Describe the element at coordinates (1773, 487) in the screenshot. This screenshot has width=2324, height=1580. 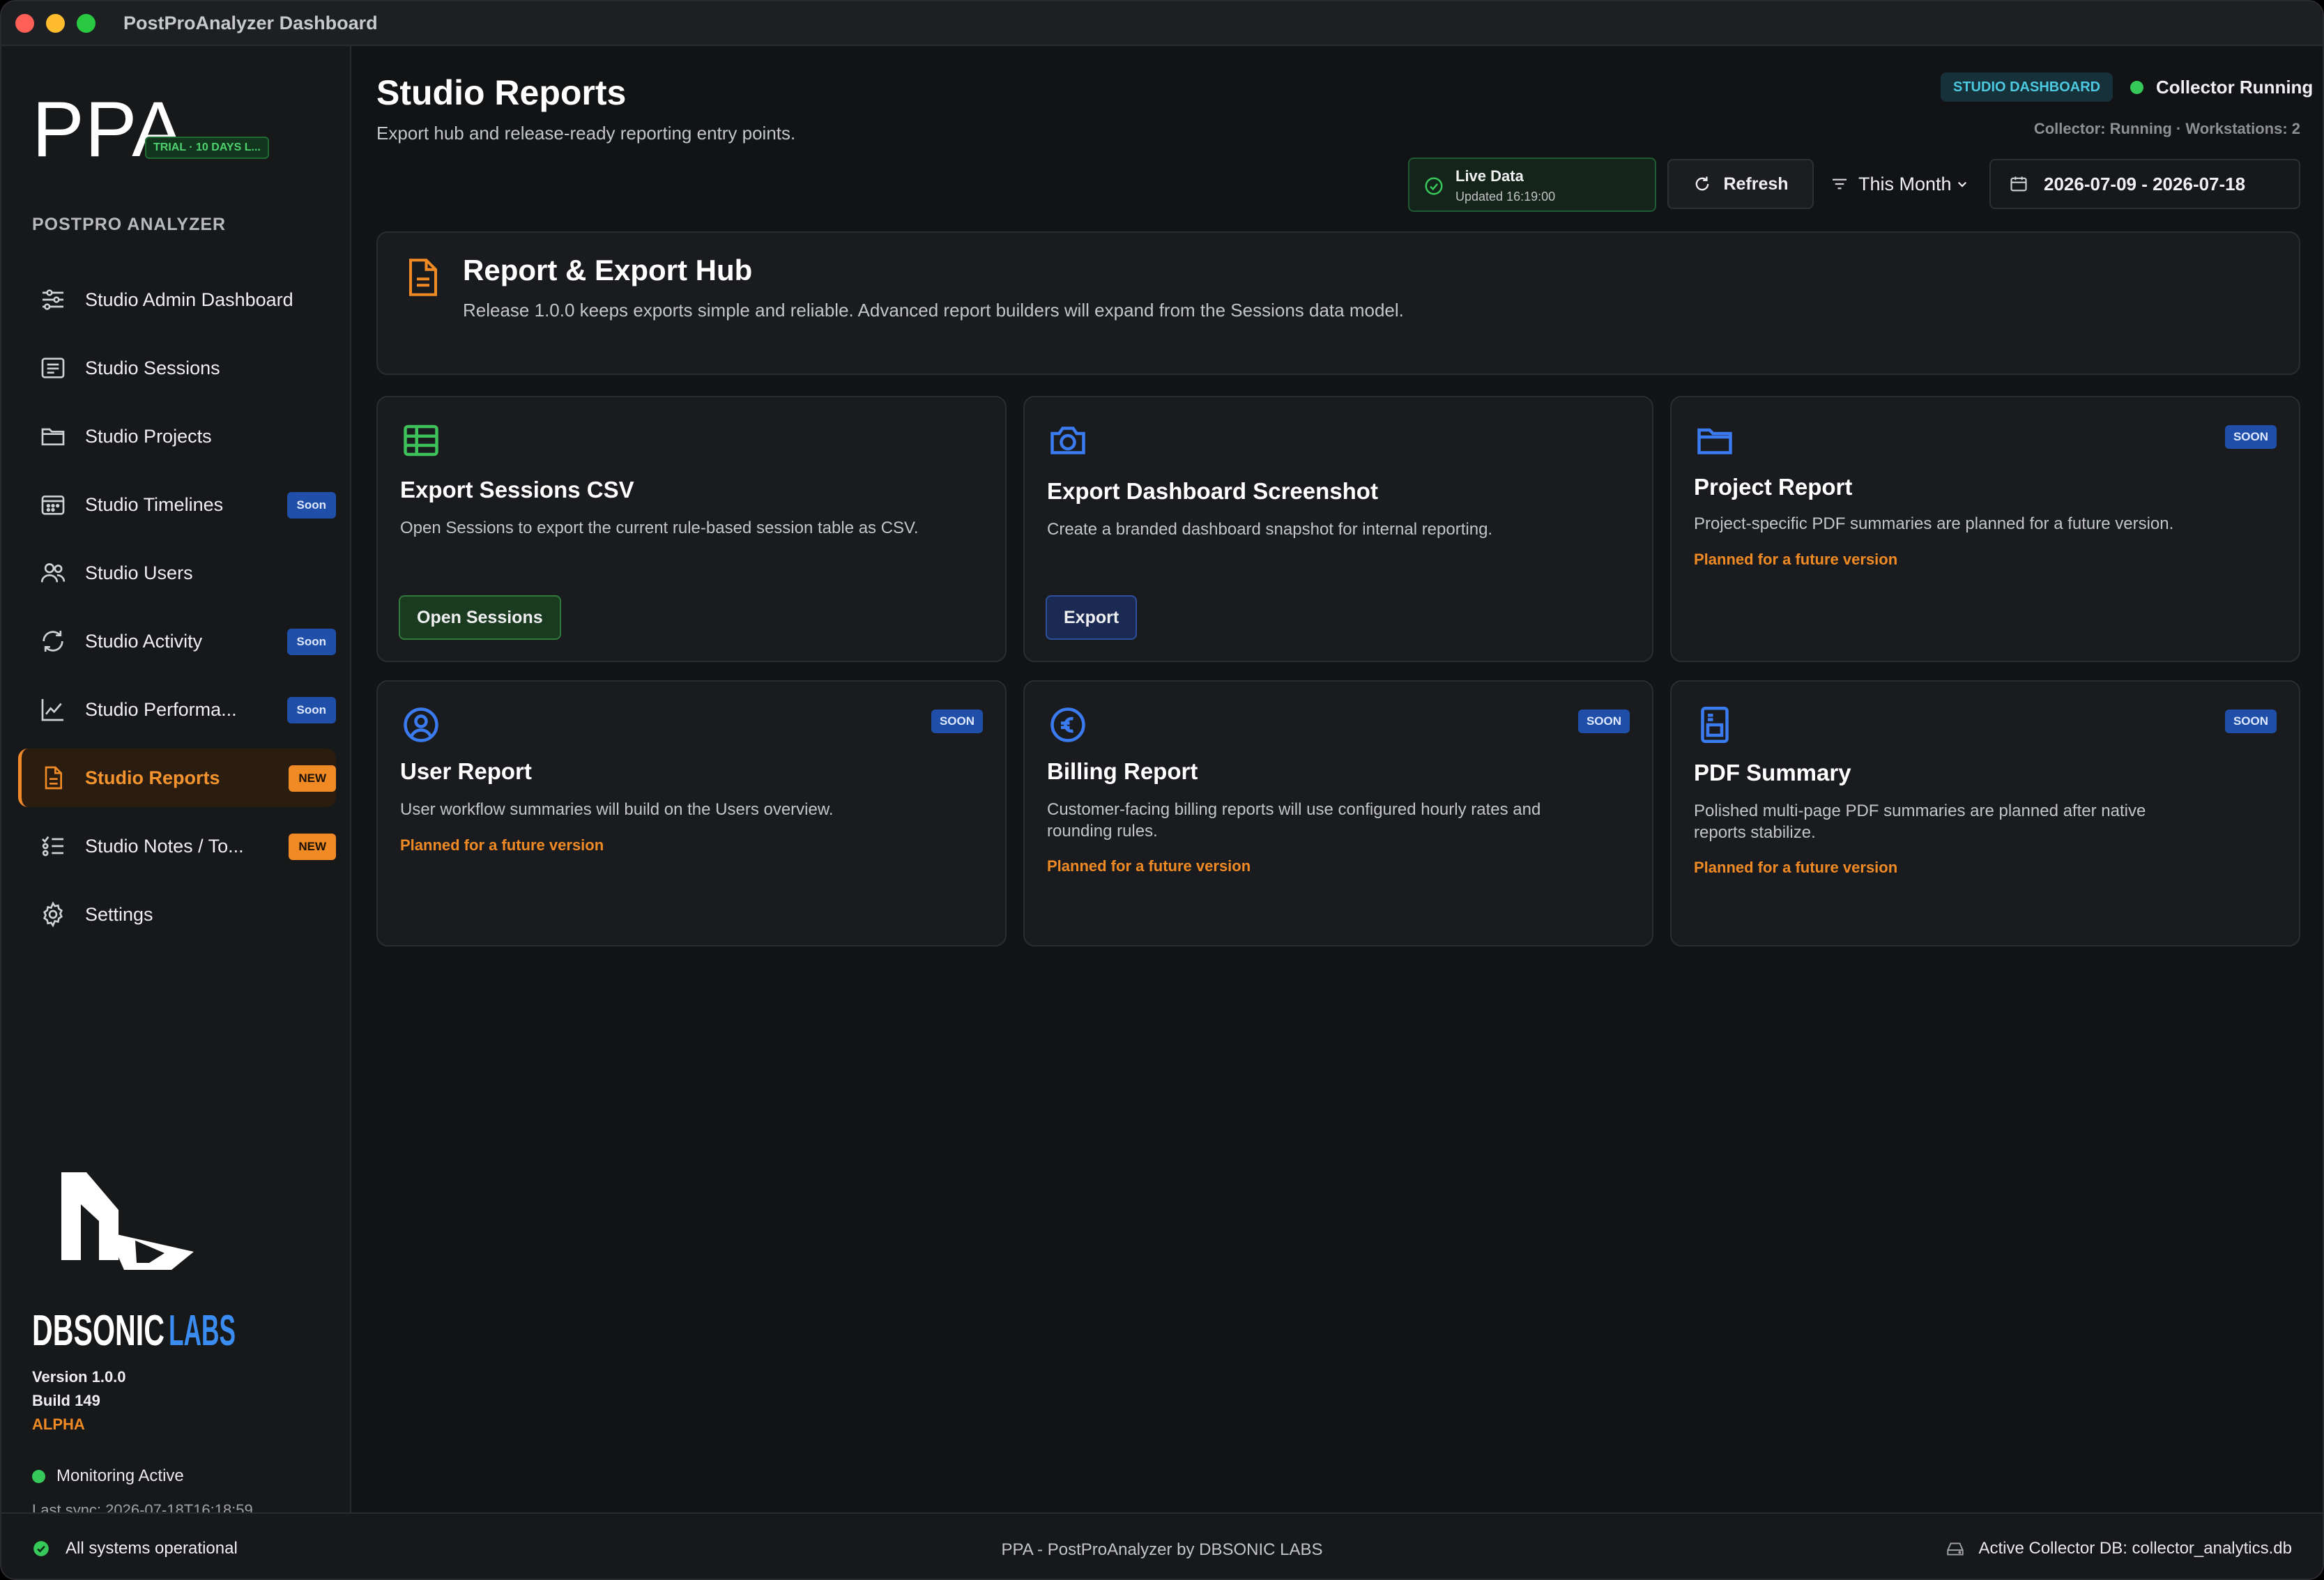
I see `tile-title: Project Report` at that location.